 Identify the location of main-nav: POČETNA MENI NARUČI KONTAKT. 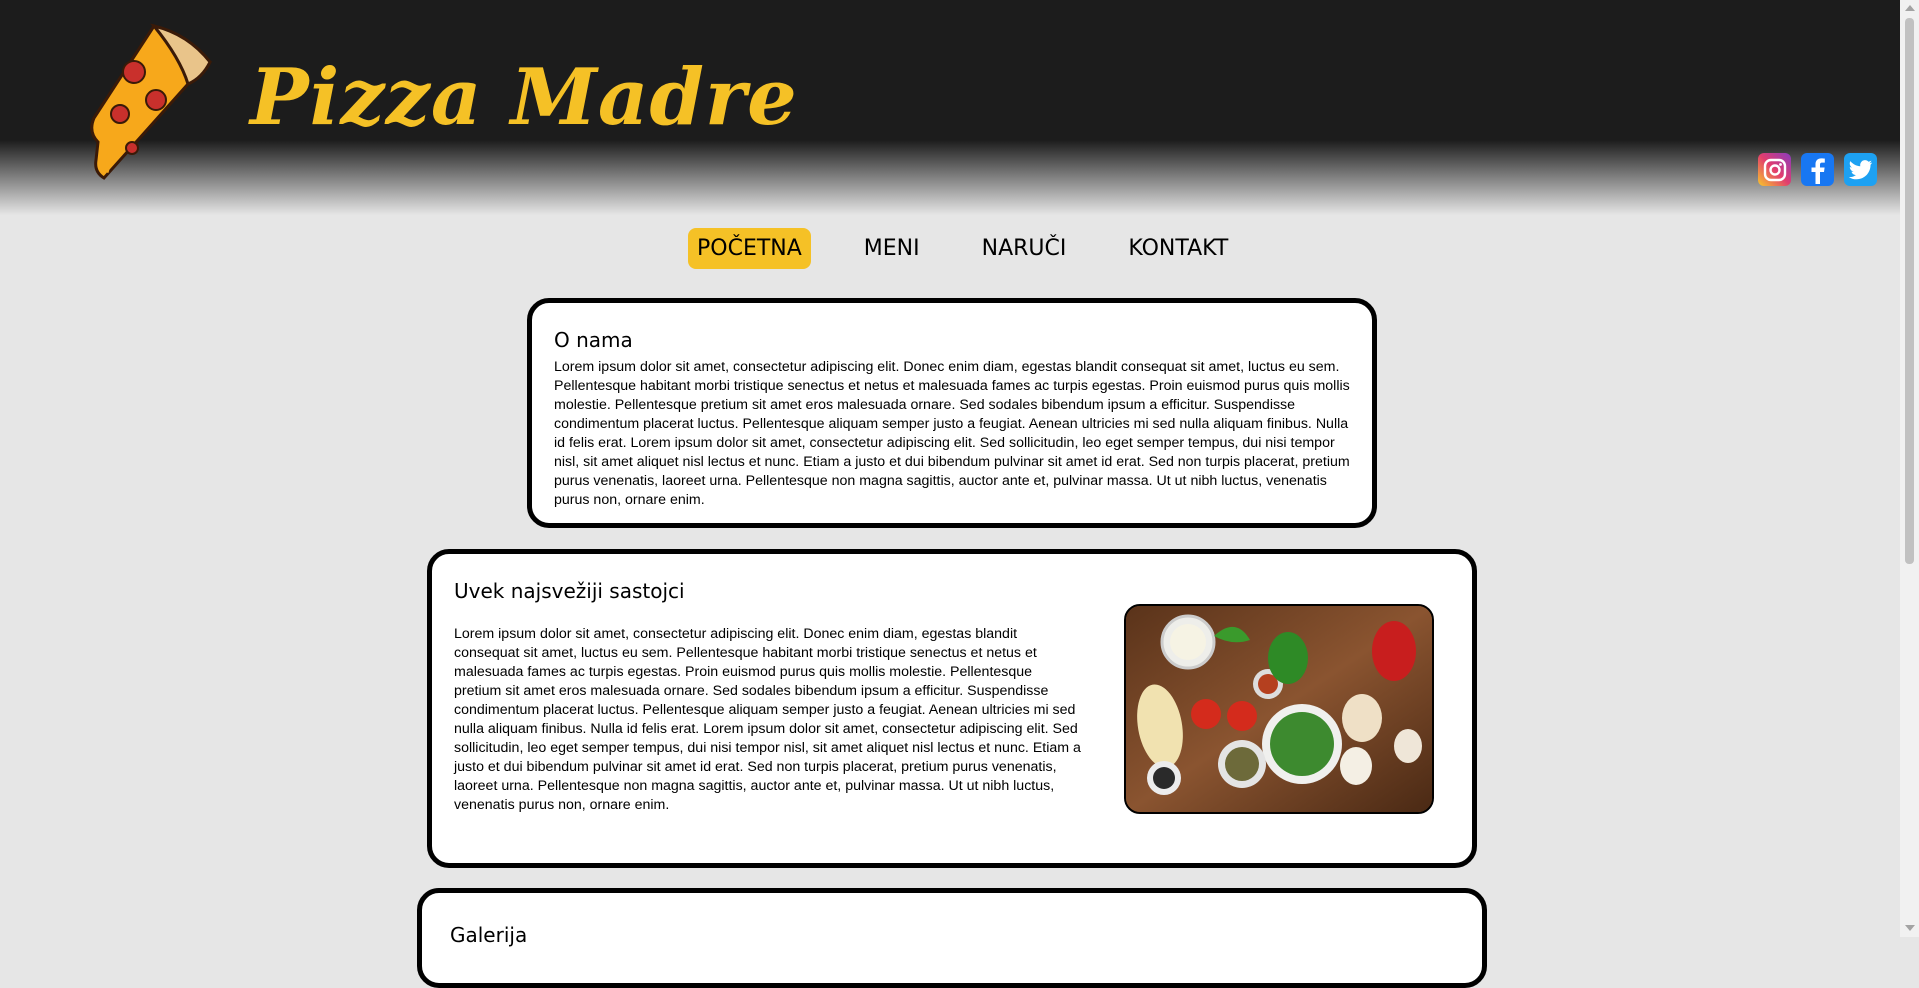
(962, 248).